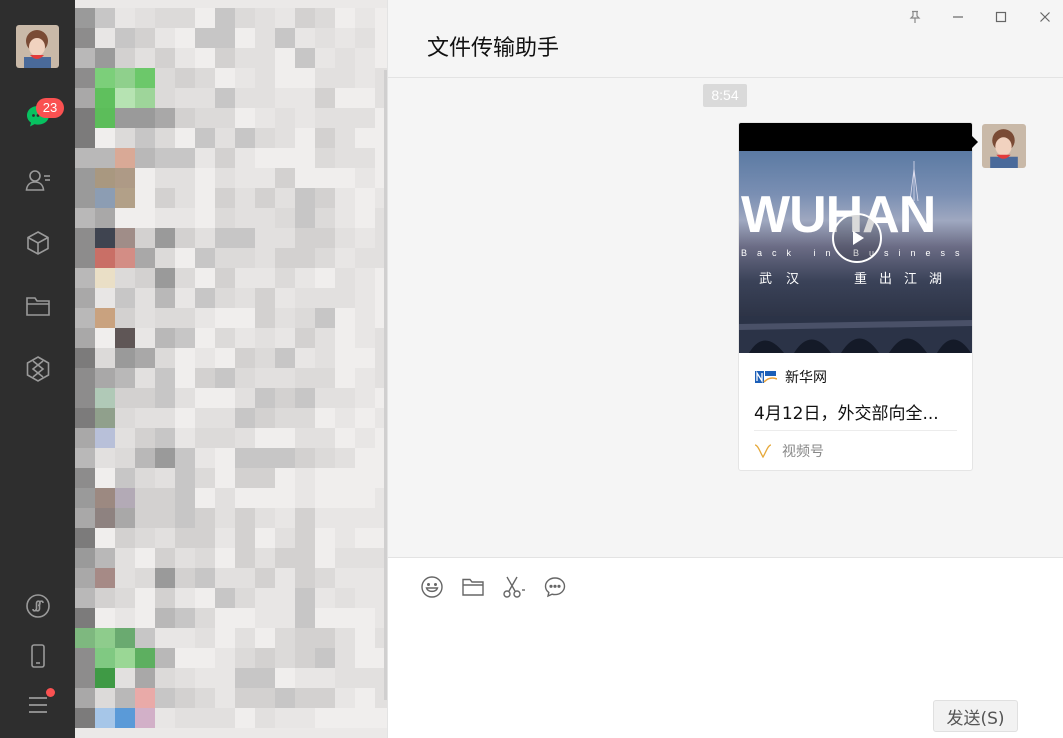 The image size is (1063, 738). What do you see at coordinates (514, 587) in the screenshot?
I see `screenshot-button` at bounding box center [514, 587].